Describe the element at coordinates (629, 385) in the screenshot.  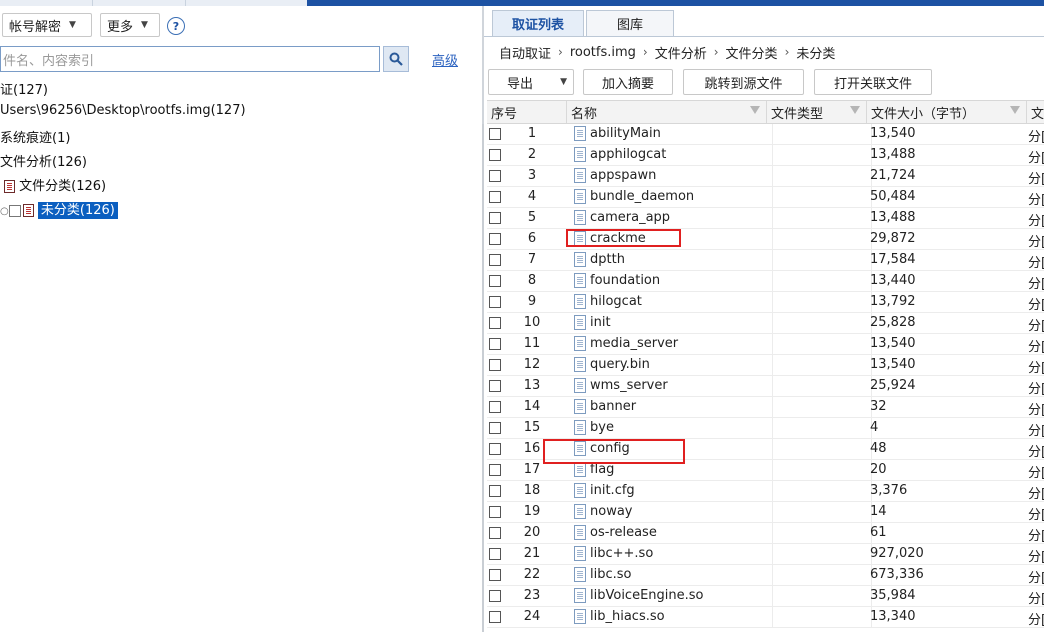
I see `file-name: wms_server` at that location.